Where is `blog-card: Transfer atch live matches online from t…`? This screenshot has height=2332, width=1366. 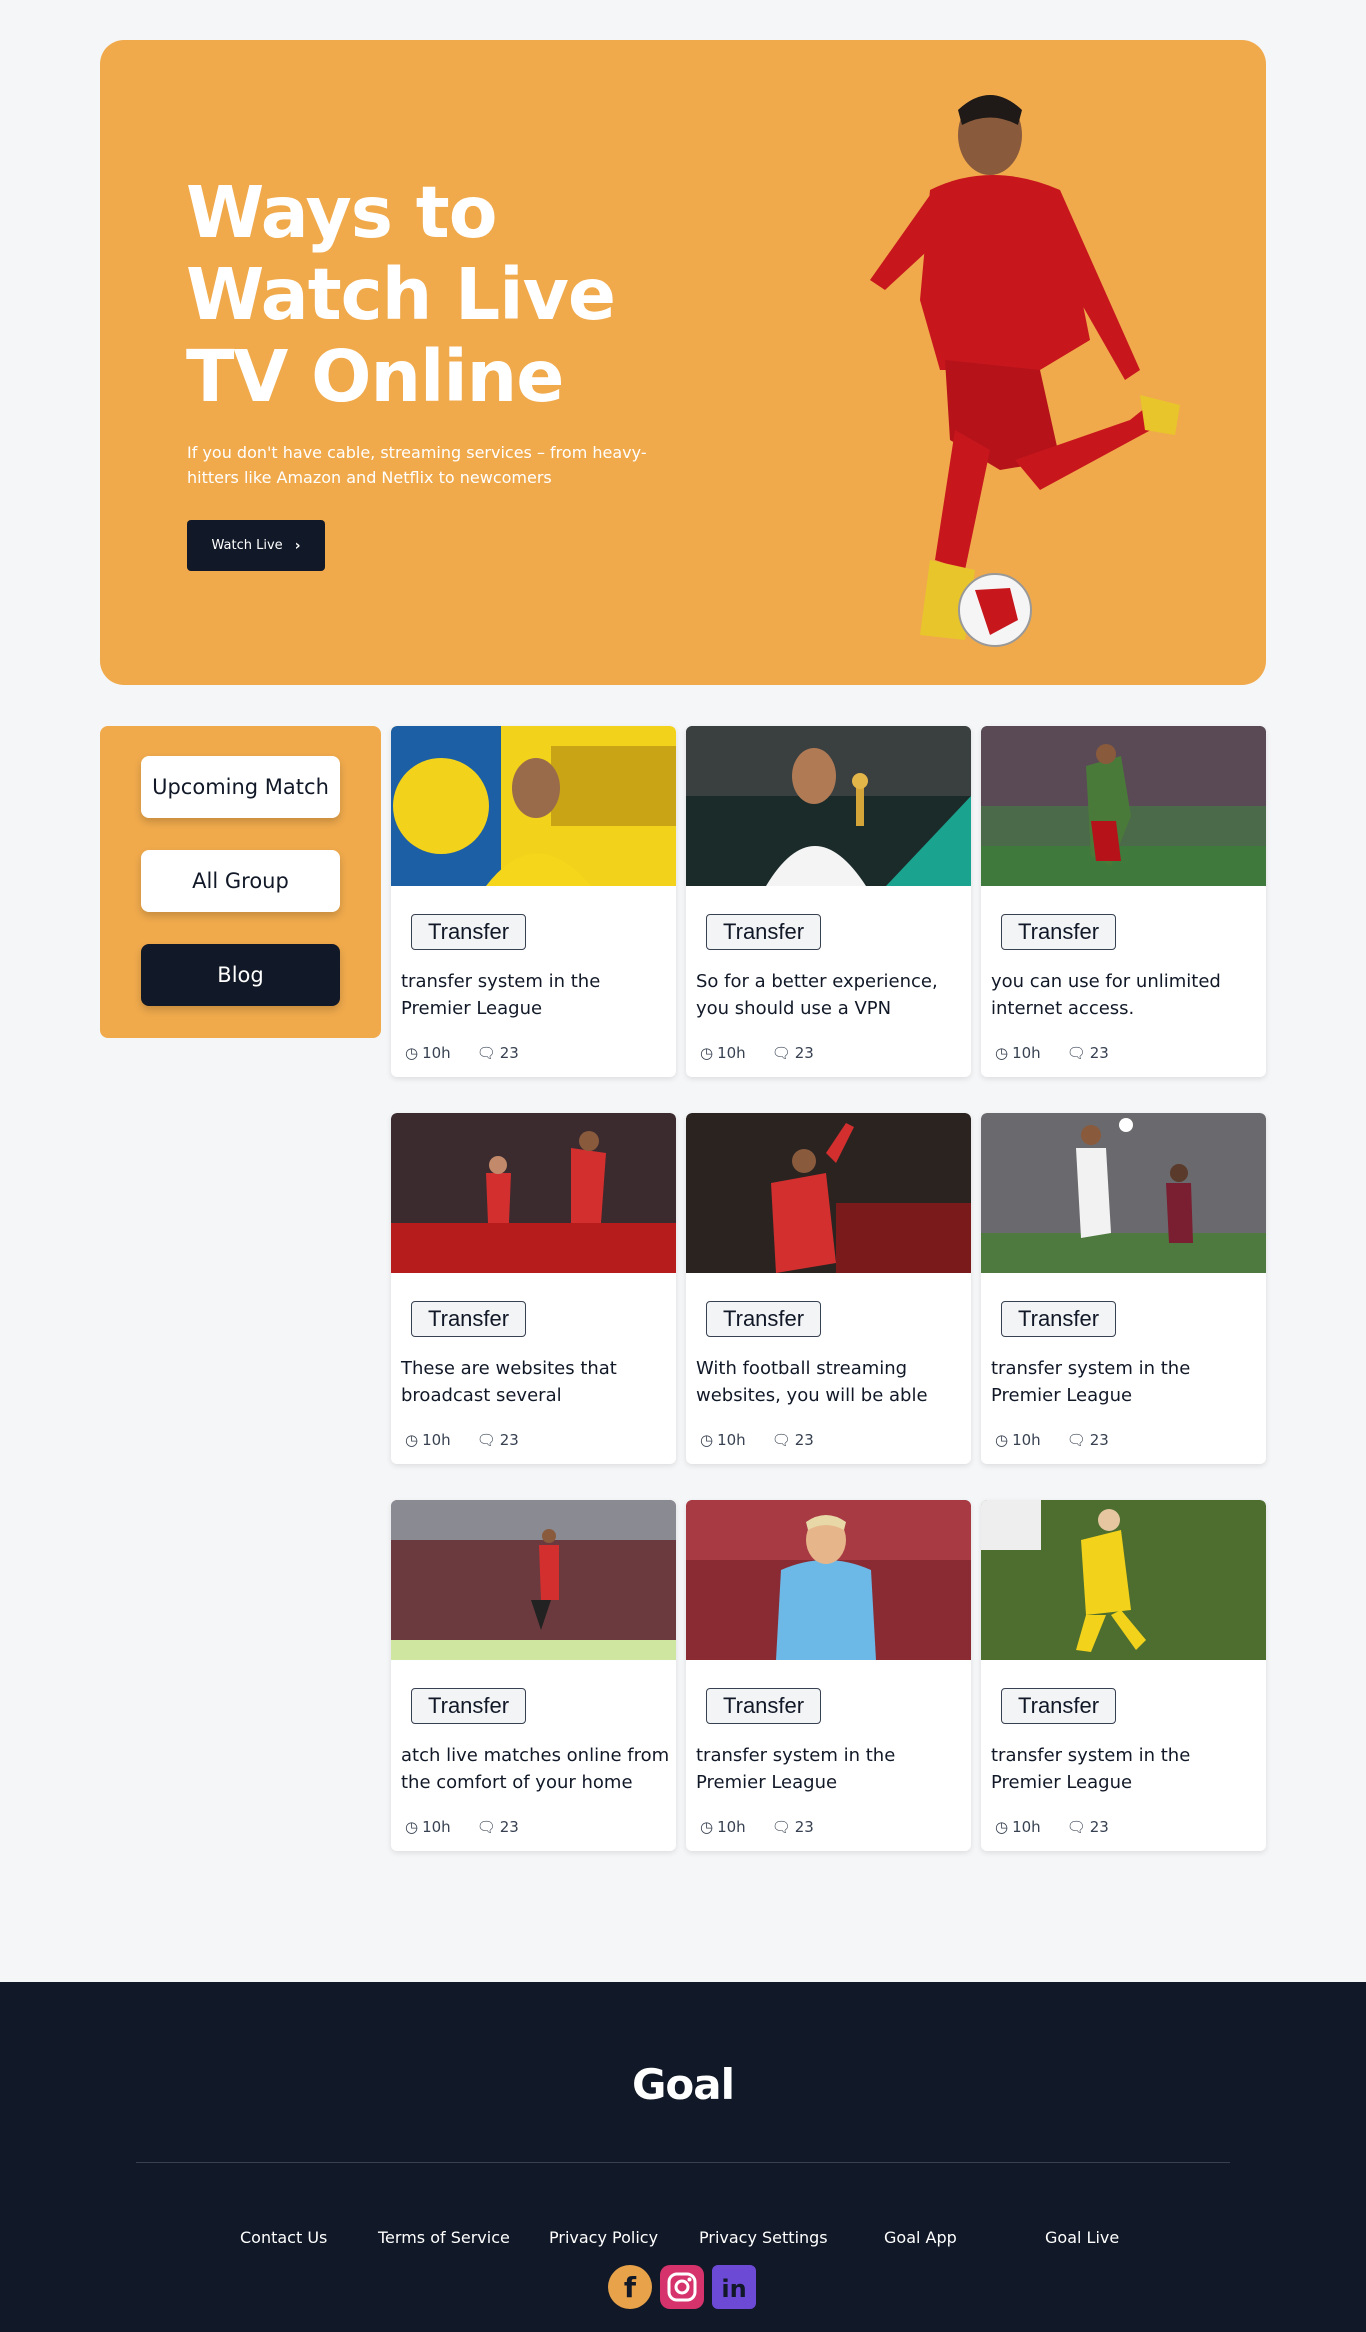 blog-card: Transfer atch live matches online from t… is located at coordinates (533, 1675).